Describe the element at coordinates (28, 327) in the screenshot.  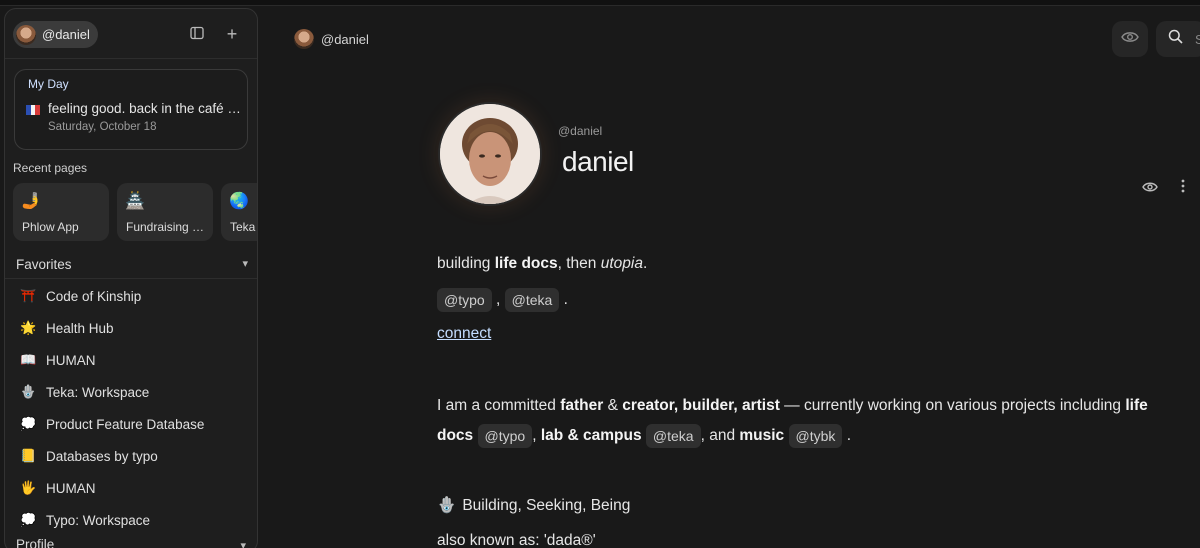
I see `star-icon: 🌟` at that location.